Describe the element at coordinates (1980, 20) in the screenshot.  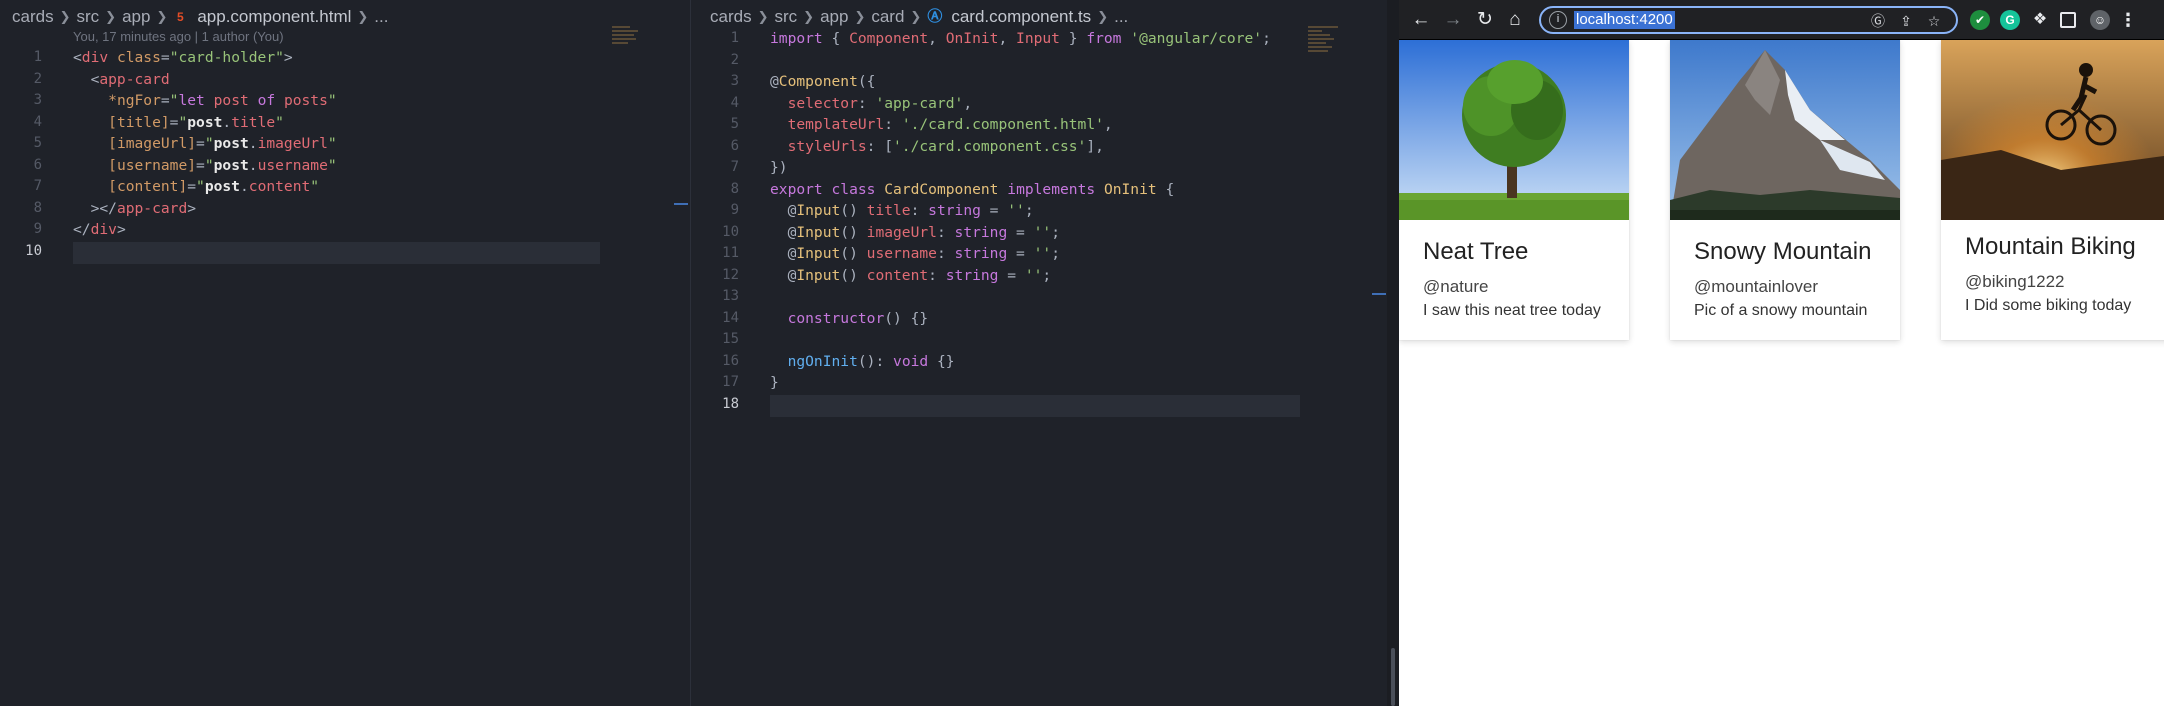
I see `vpn-shield-icon: ✔` at that location.